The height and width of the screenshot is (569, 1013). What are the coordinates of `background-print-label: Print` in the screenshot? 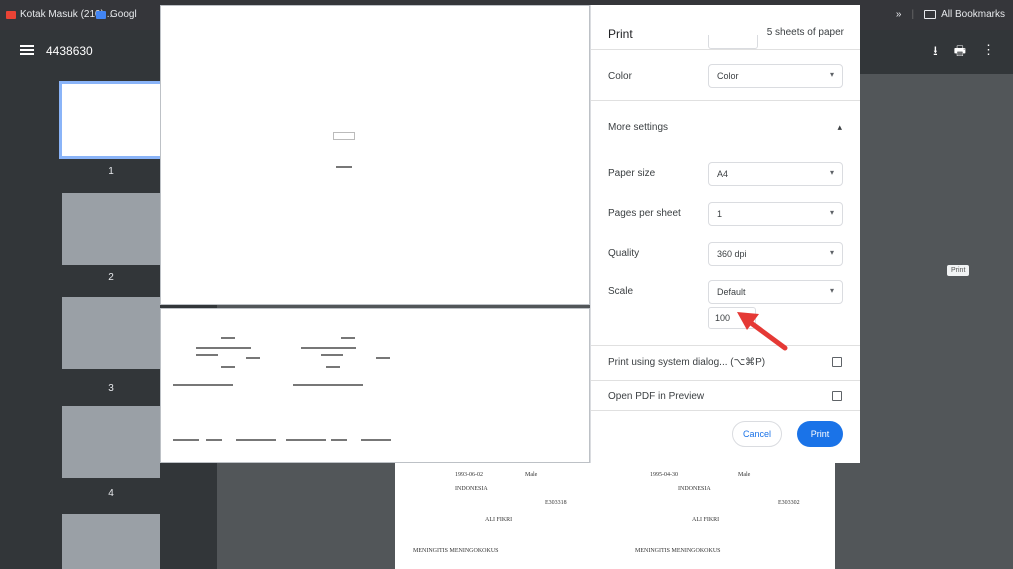 It's located at (958, 270).